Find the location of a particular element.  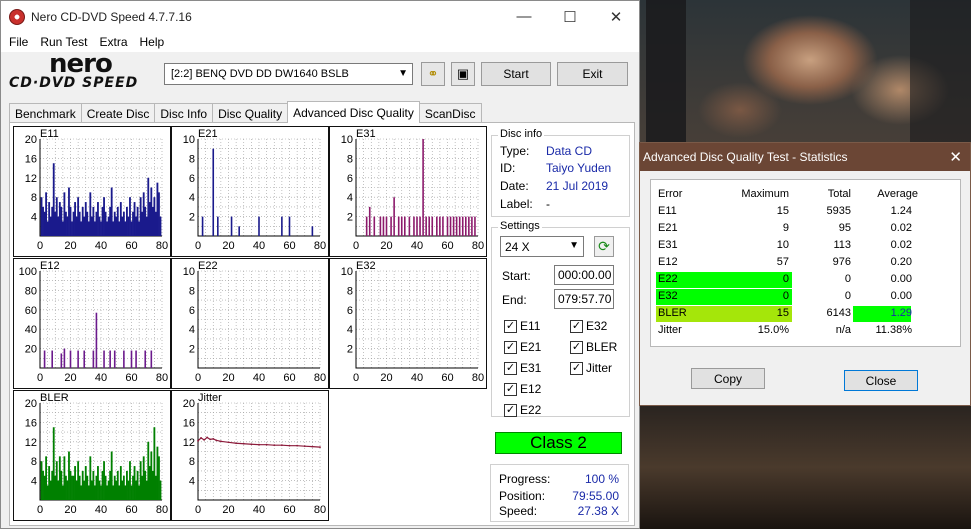

checkbox-e31-label: E31 is located at coordinates (531, 368).